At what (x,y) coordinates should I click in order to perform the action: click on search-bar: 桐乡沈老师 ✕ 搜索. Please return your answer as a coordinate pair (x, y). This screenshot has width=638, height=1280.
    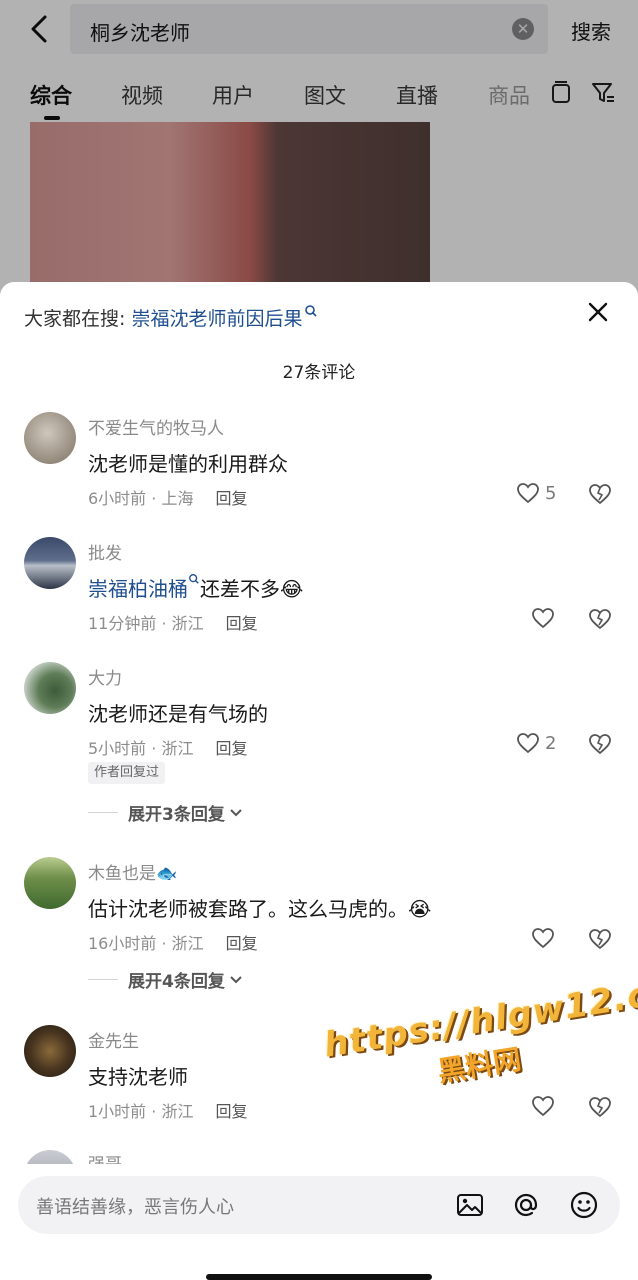
    Looking at the image, I should click on (319, 30).